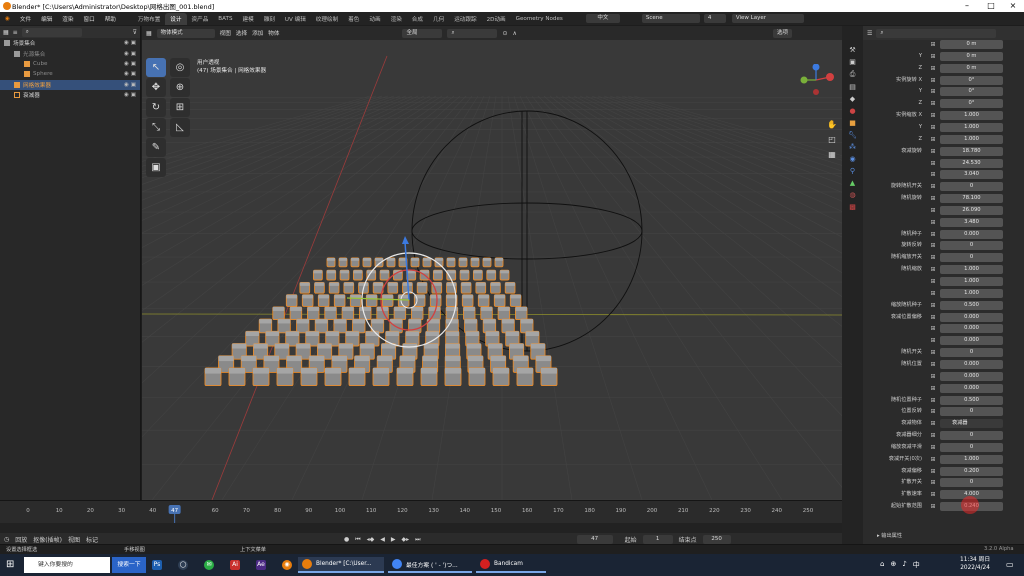 The height and width of the screenshot is (576, 1024). Describe the element at coordinates (180, 127) in the screenshot. I see `measure-tool-button: ◺` at that location.